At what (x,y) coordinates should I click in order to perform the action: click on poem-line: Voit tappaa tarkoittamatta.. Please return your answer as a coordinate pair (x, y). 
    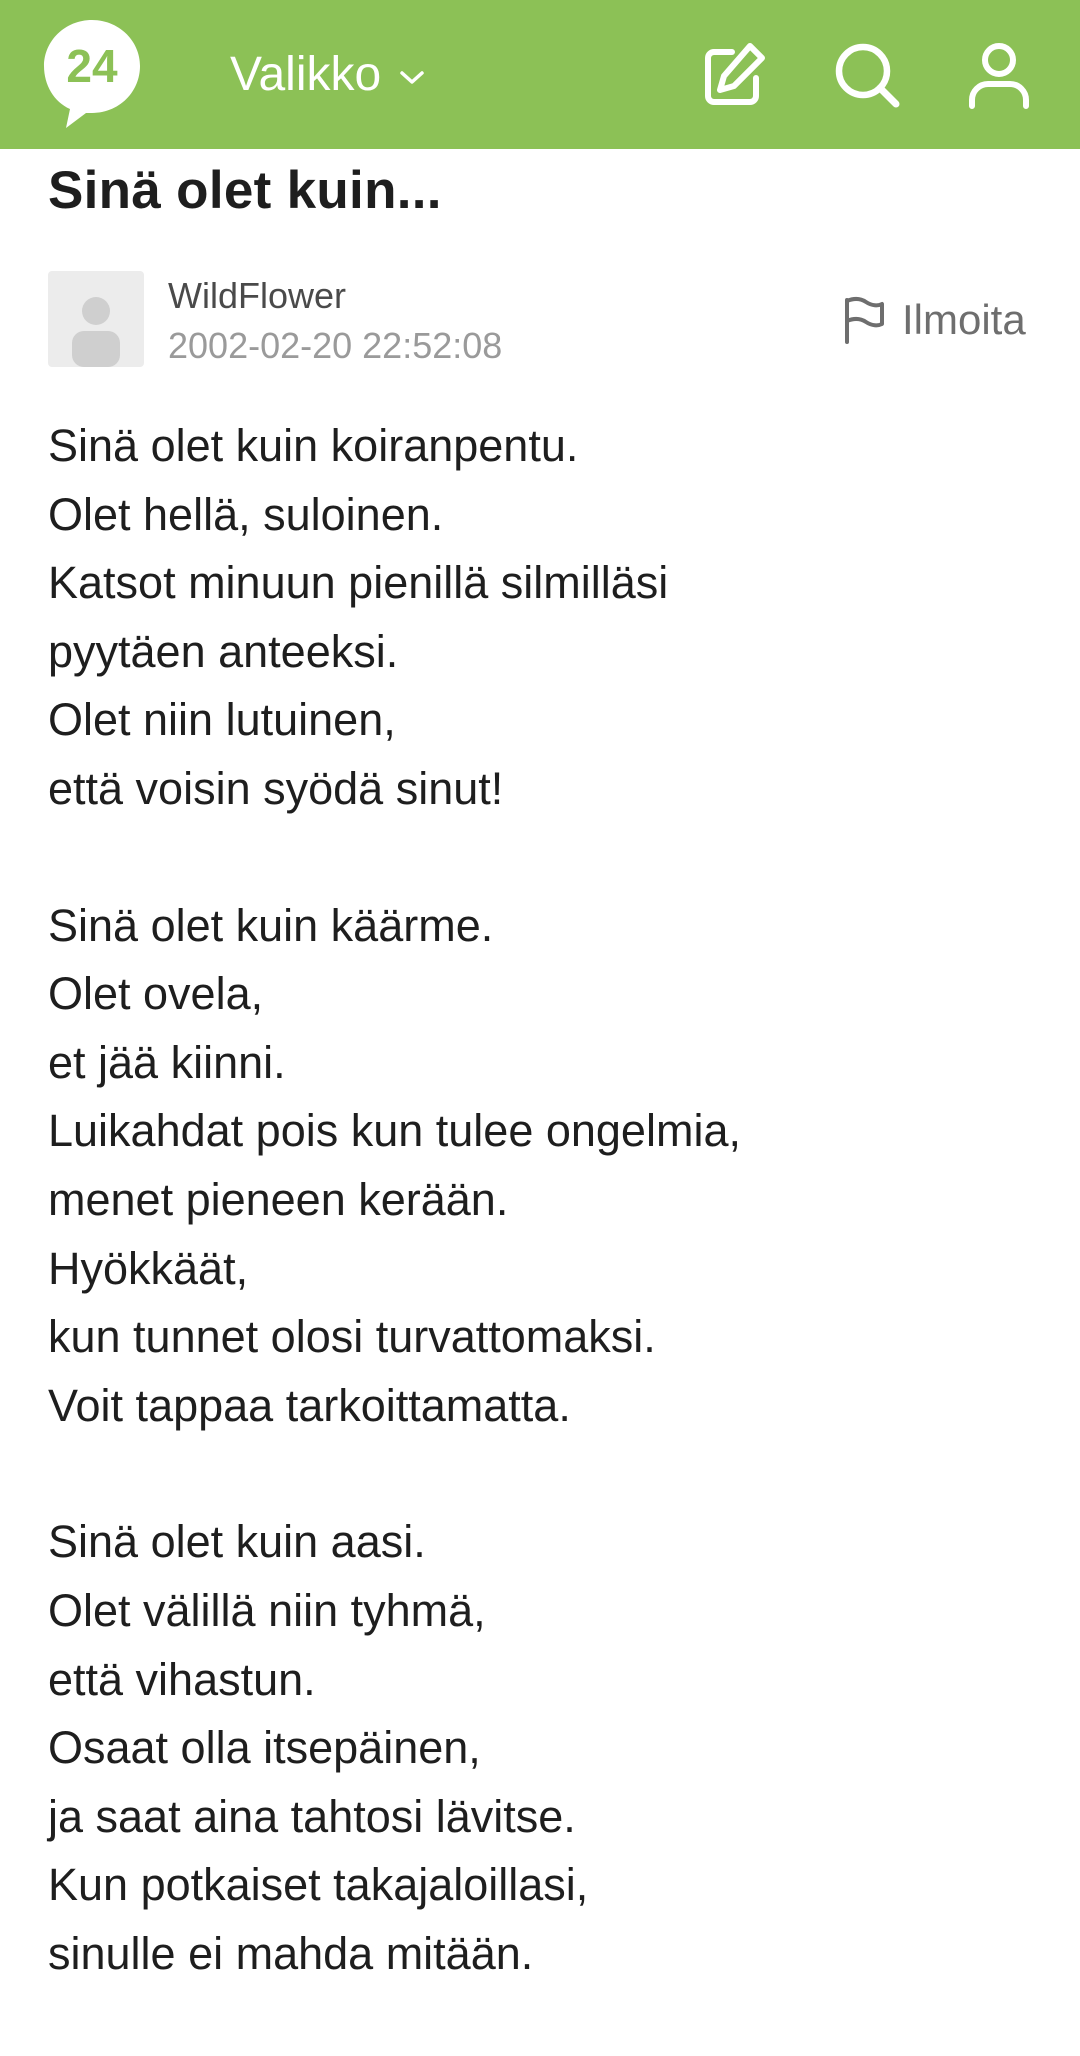
    Looking at the image, I should click on (309, 1405).